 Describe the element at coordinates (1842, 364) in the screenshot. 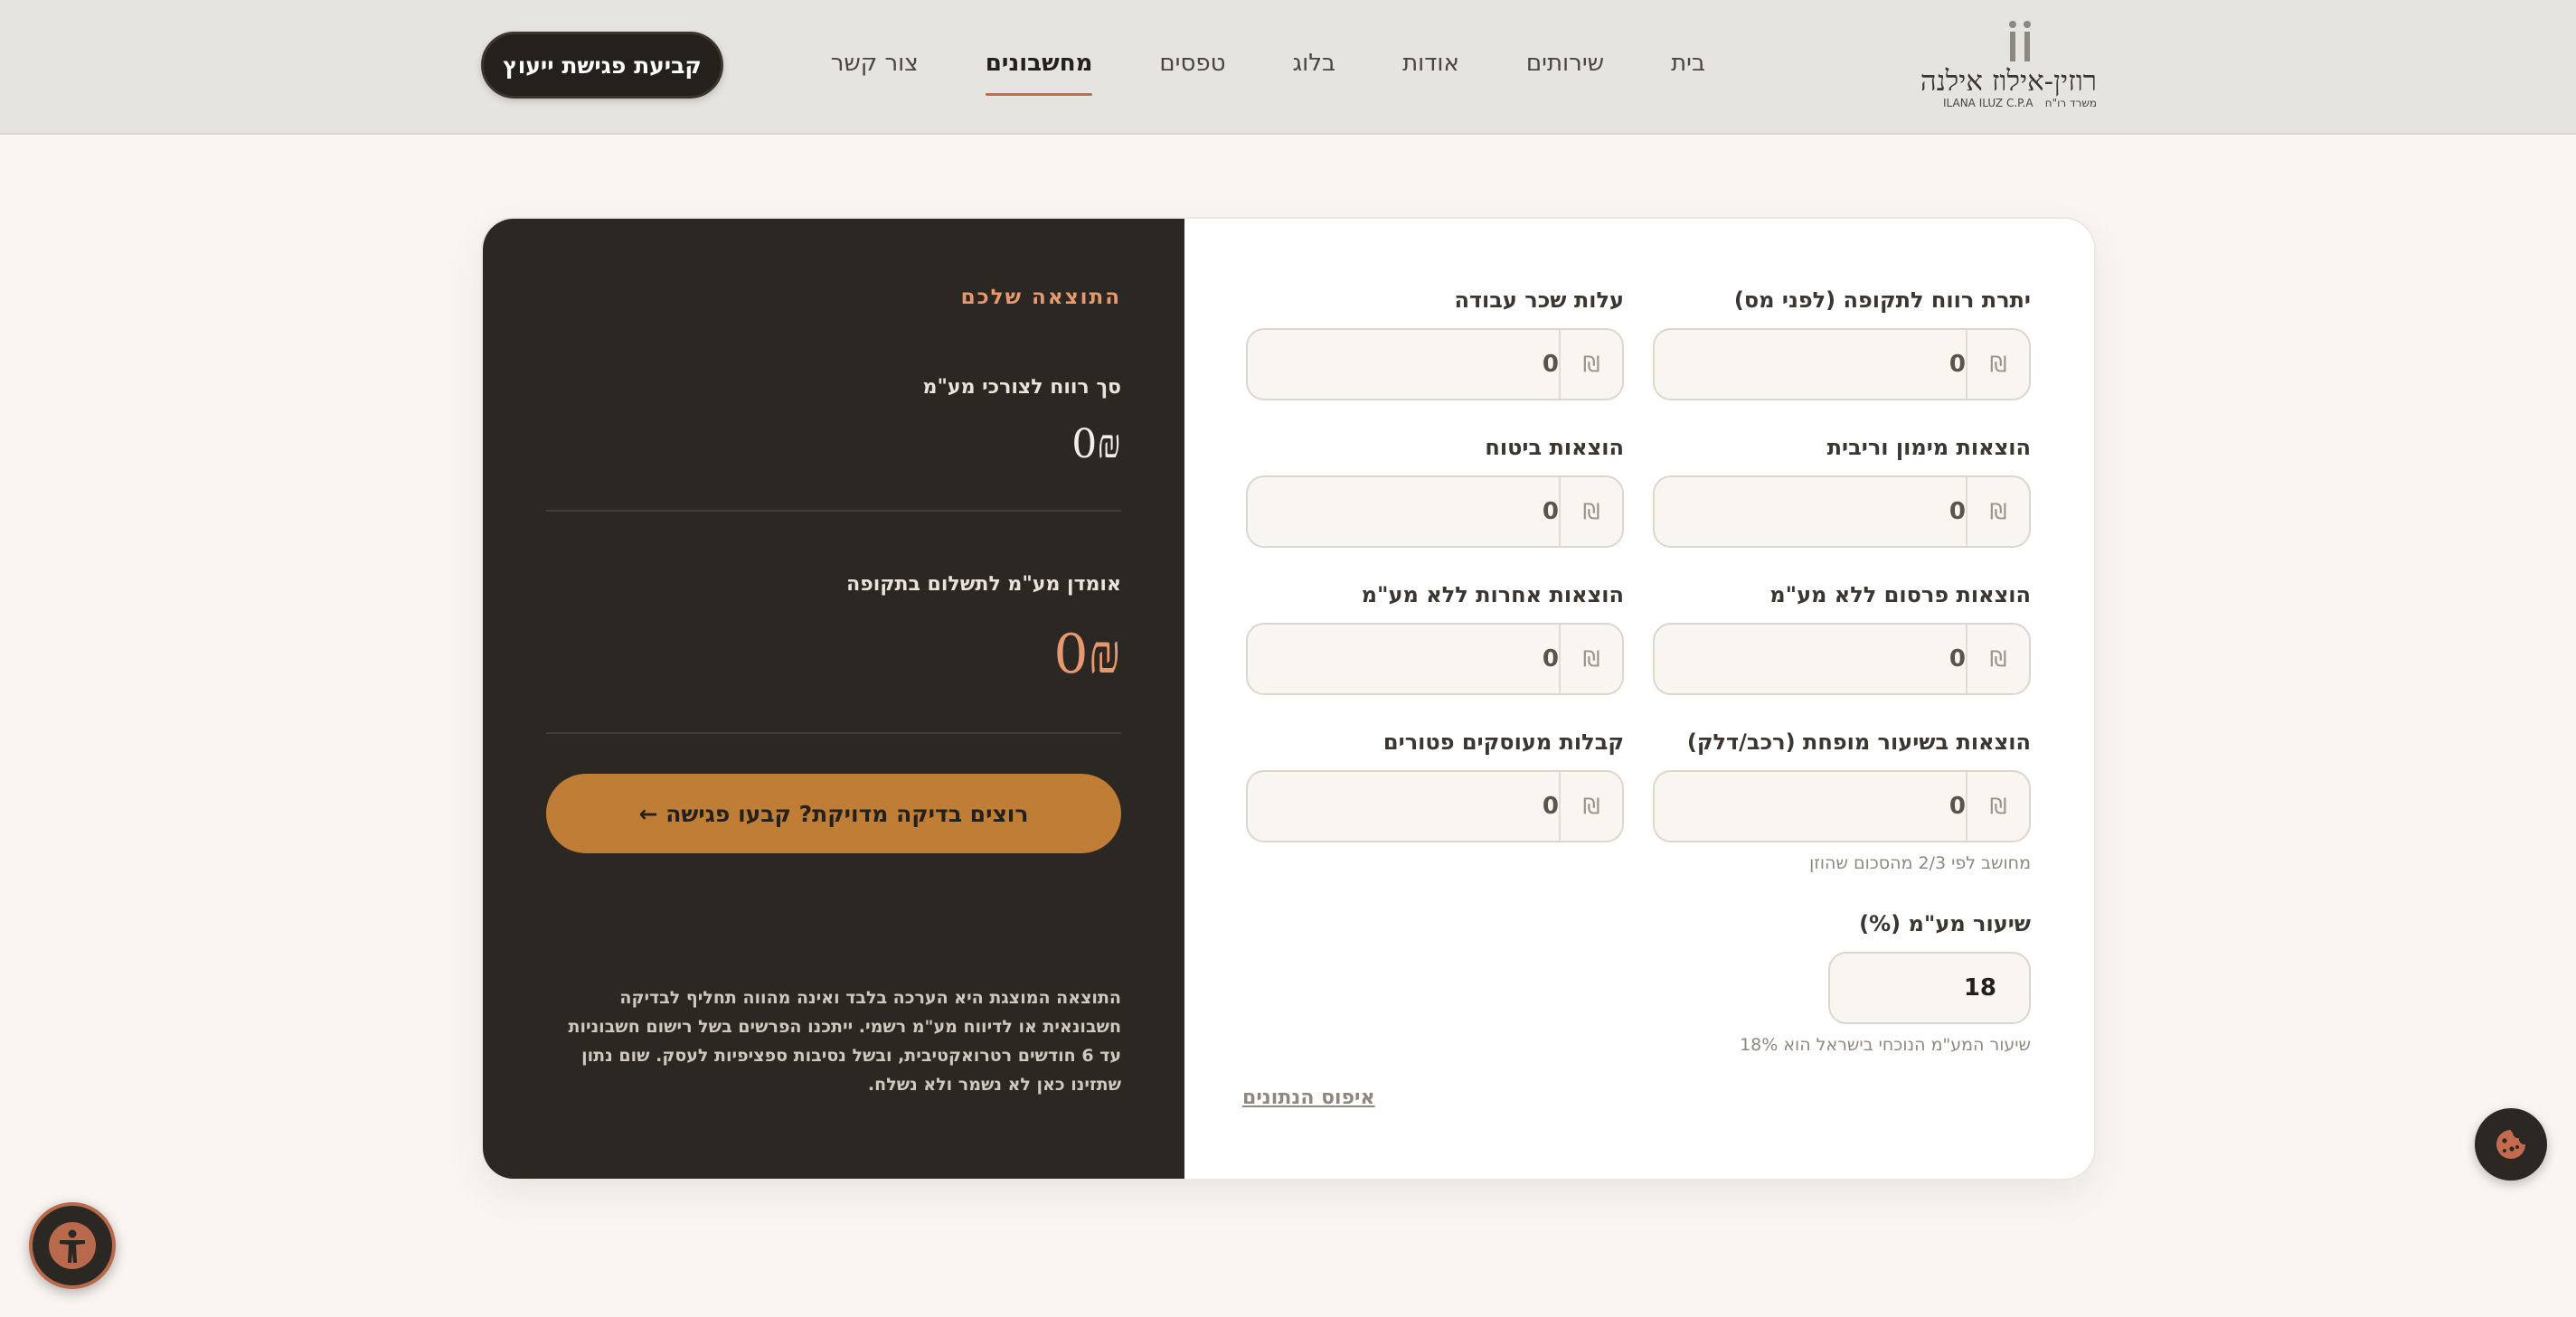

I see `profit-input: ₪ 0` at that location.